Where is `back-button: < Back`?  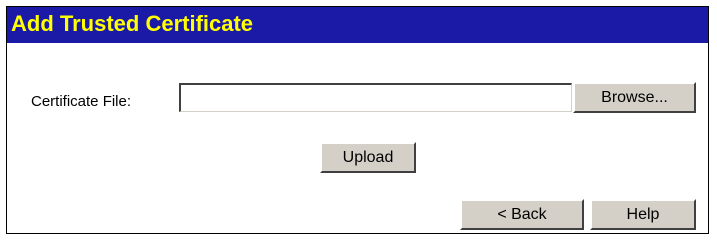 back-button: < Back is located at coordinates (522, 214).